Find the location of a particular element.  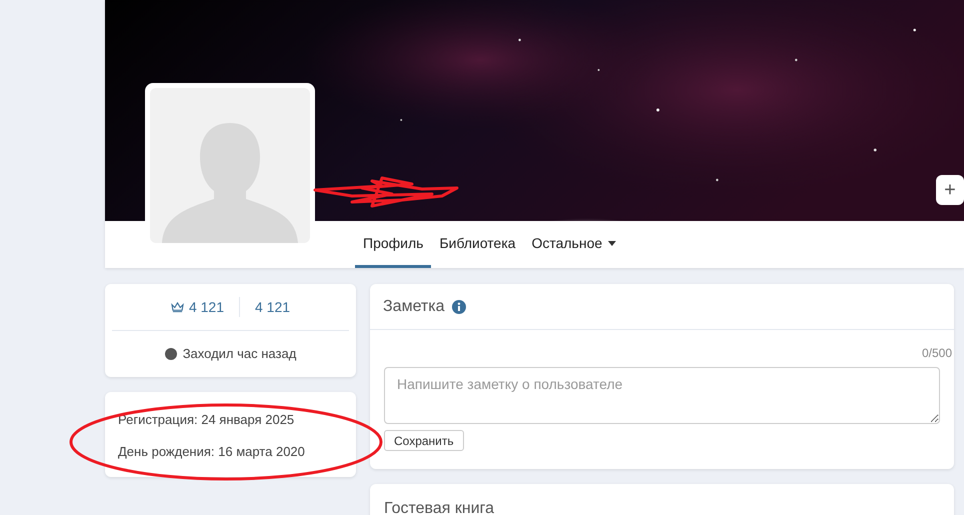

info-text: Регистрация: 24 января 2025 is located at coordinates (207, 420).